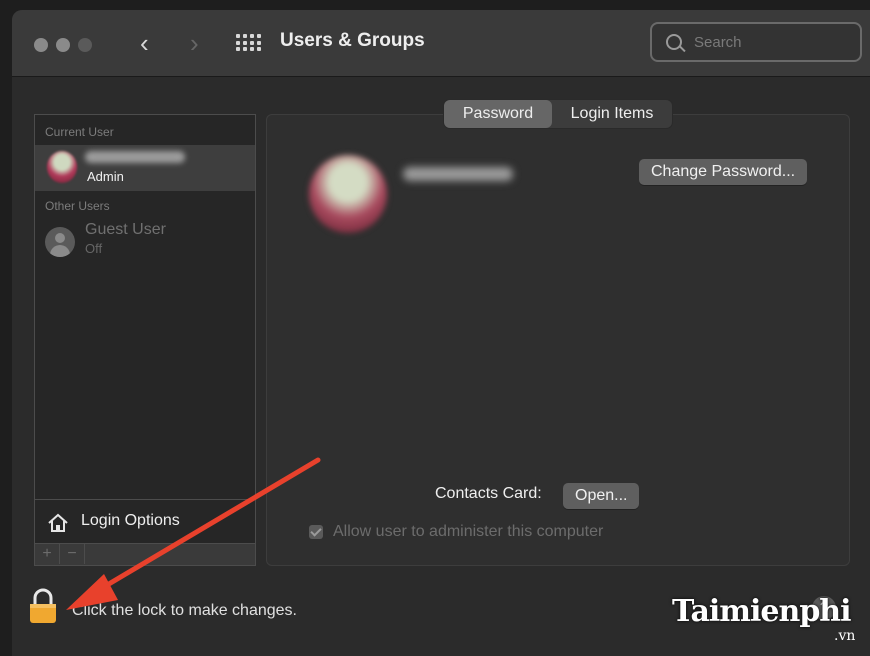 This screenshot has width=870, height=656. I want to click on avatar, so click(62, 167).